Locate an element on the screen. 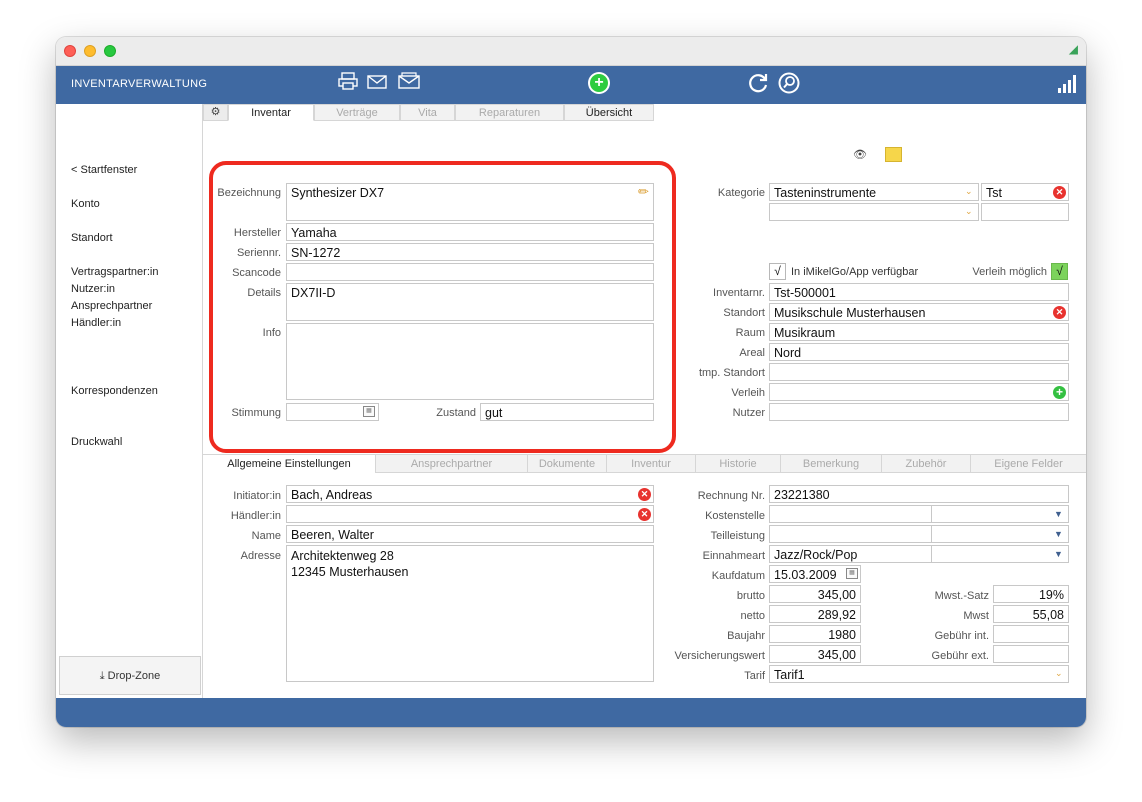  sidebar-item-druckwahl: Druckwahl is located at coordinates (96, 442).